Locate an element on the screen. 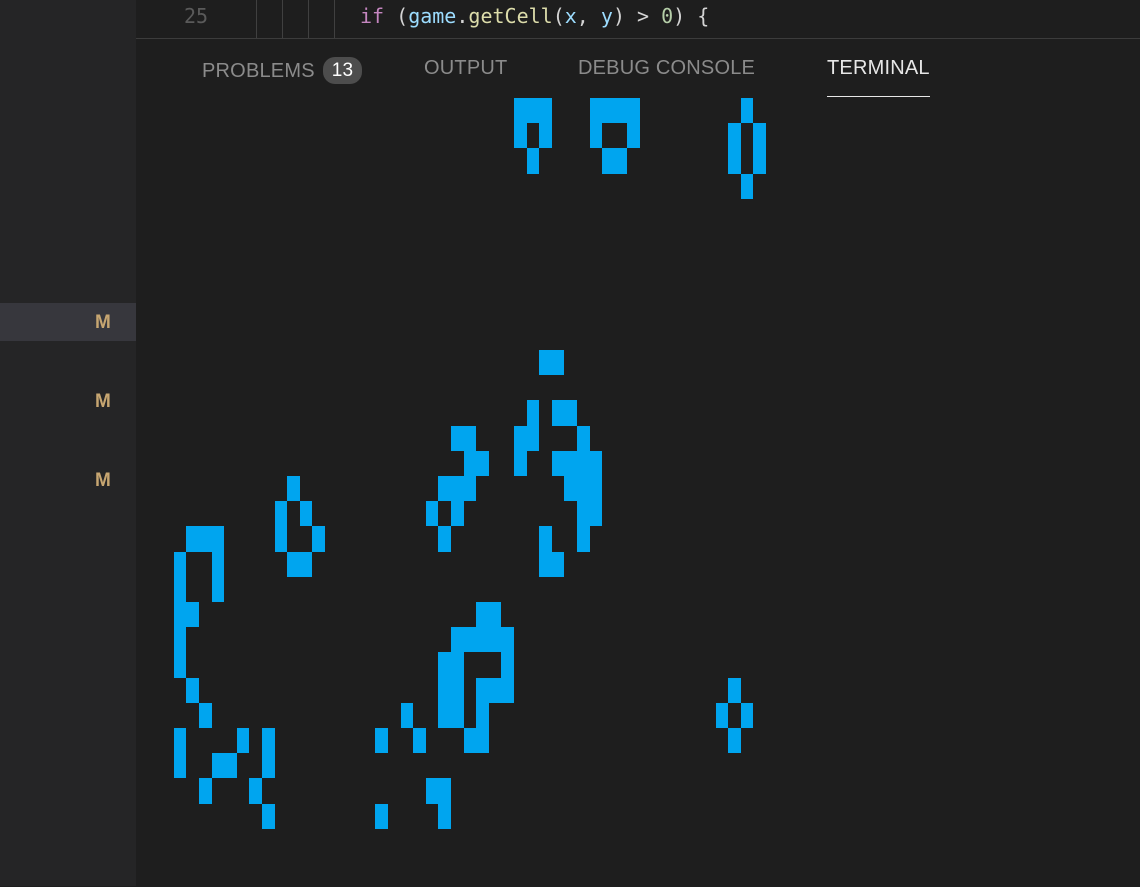 This screenshot has height=887, width=1140. editor-code-line: 25 if (game.getCell(x, y) > 0) { is located at coordinates (638, 19).